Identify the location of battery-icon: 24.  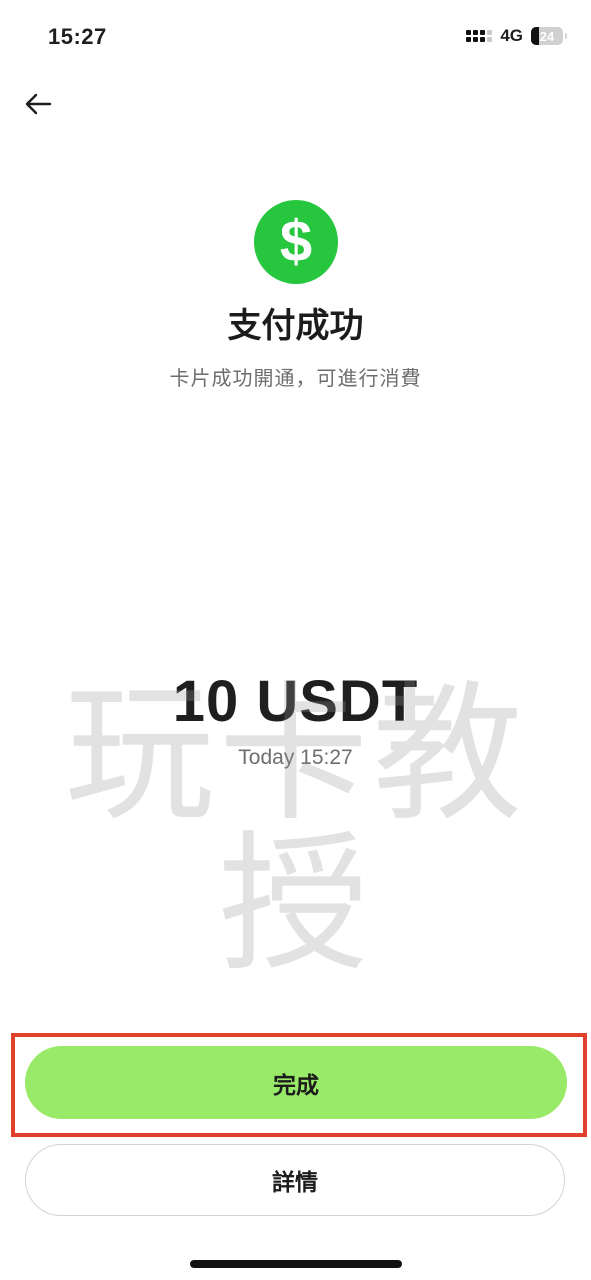
(549, 36).